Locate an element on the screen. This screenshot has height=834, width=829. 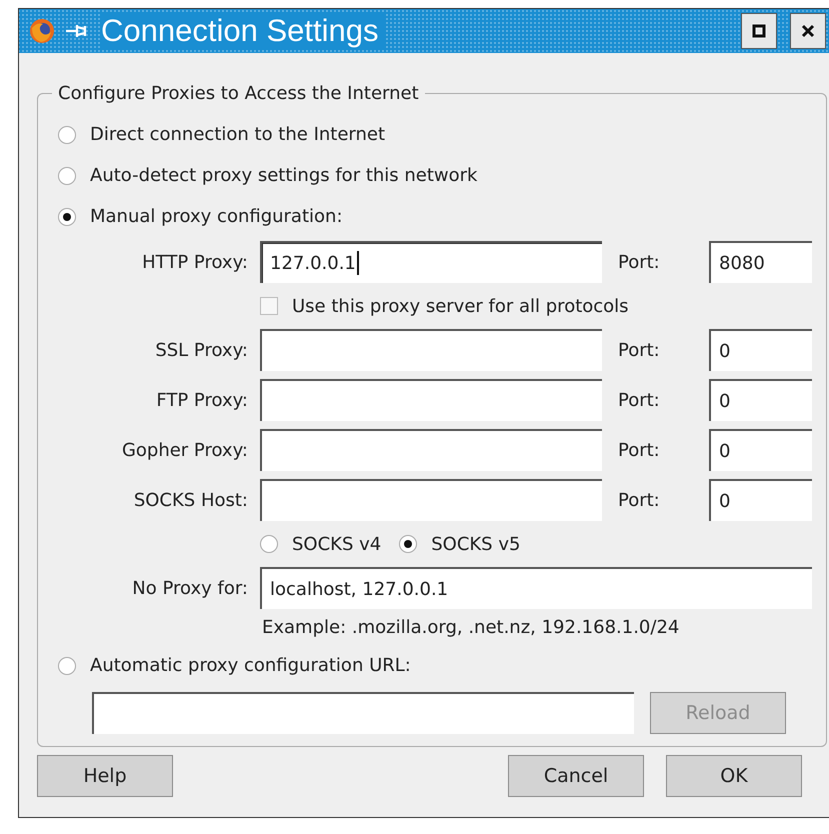
maximize-button is located at coordinates (759, 31).